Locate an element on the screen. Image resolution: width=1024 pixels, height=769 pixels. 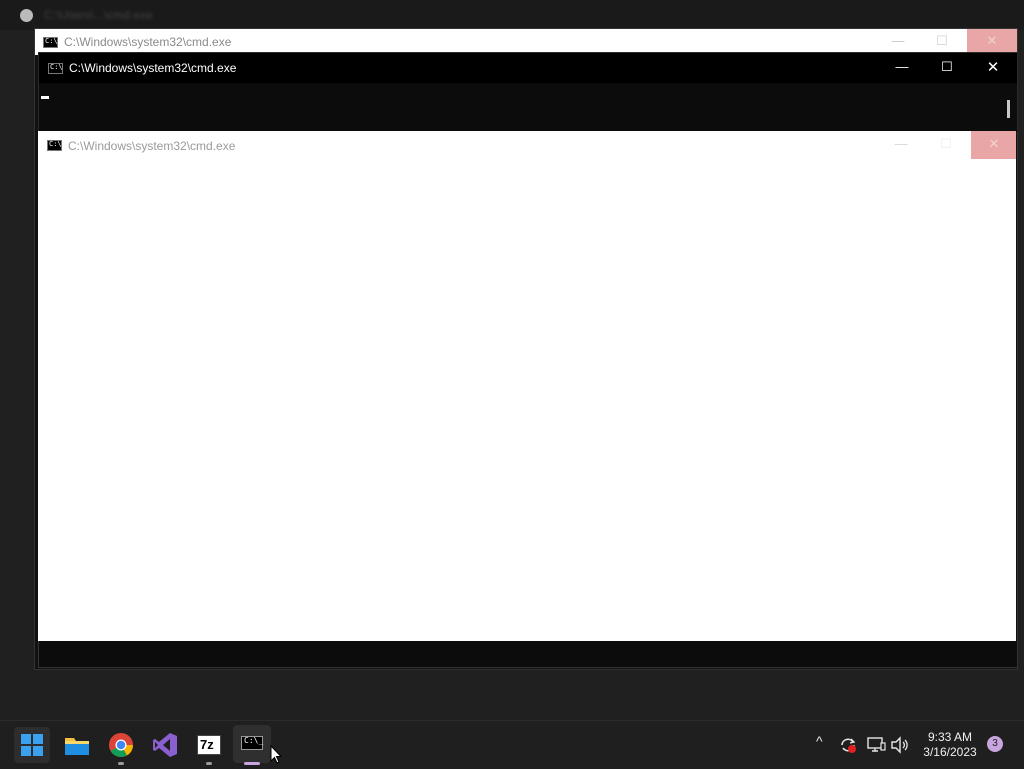
chevron-up-icon: ^ is located at coordinates (819, 741).